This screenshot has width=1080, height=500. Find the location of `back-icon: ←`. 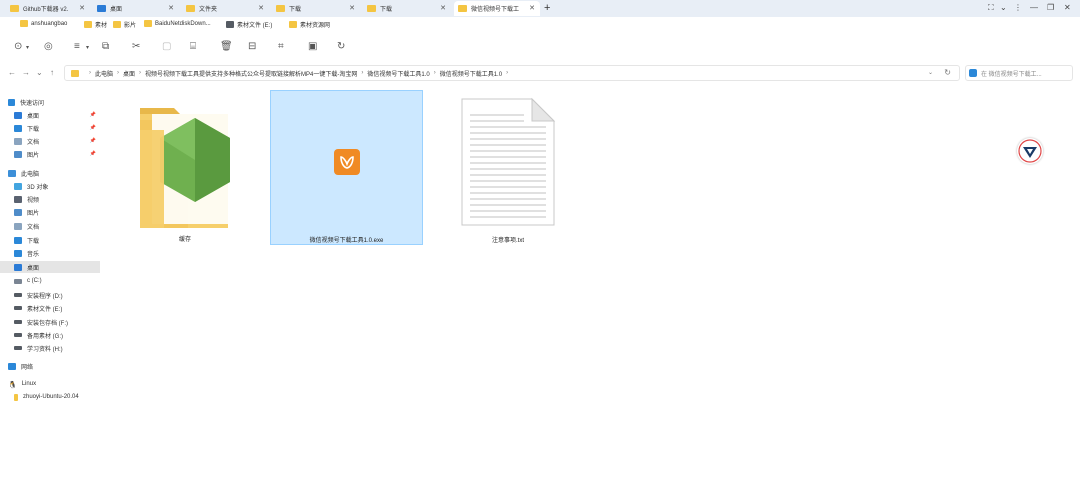

back-icon: ← is located at coordinates (12, 72).